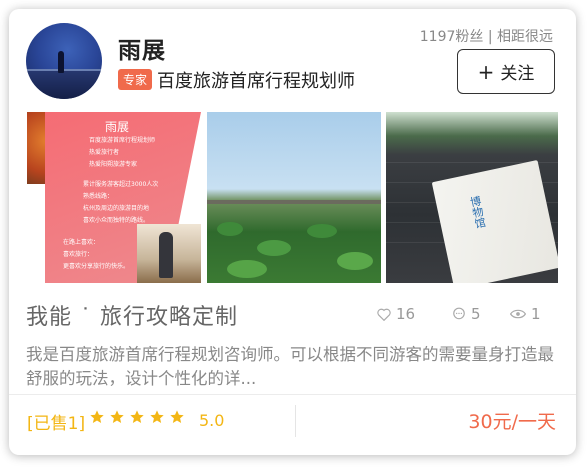  I want to click on footer-divider, so click(295, 421).